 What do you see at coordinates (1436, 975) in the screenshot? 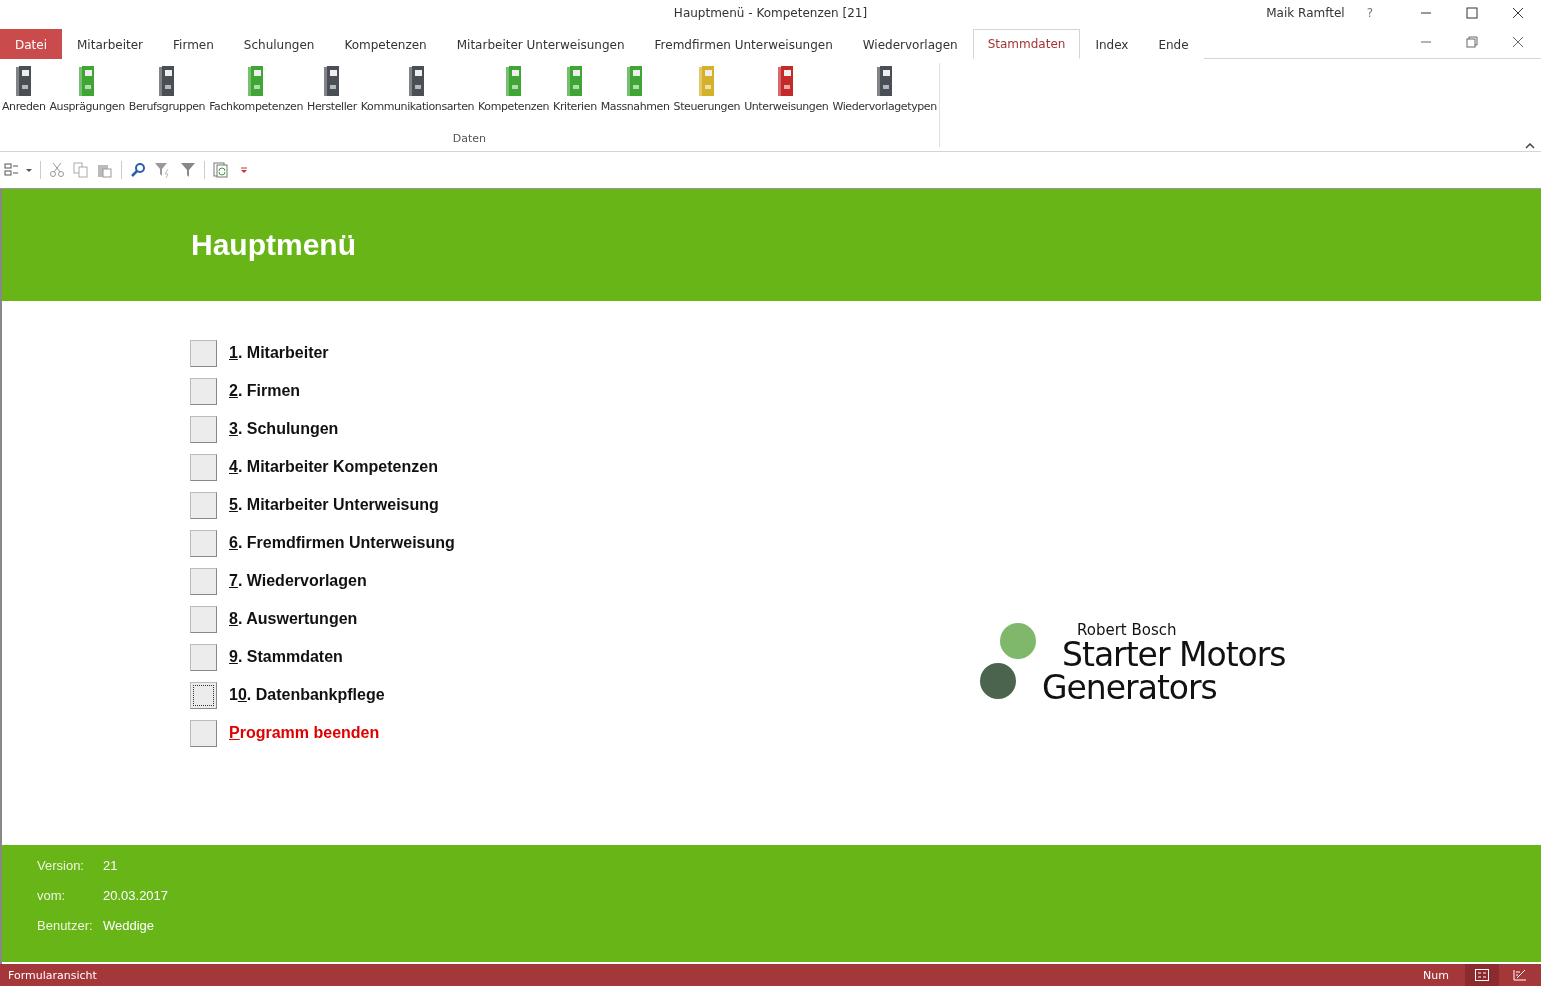
I see `num-lock-indicator: Num` at bounding box center [1436, 975].